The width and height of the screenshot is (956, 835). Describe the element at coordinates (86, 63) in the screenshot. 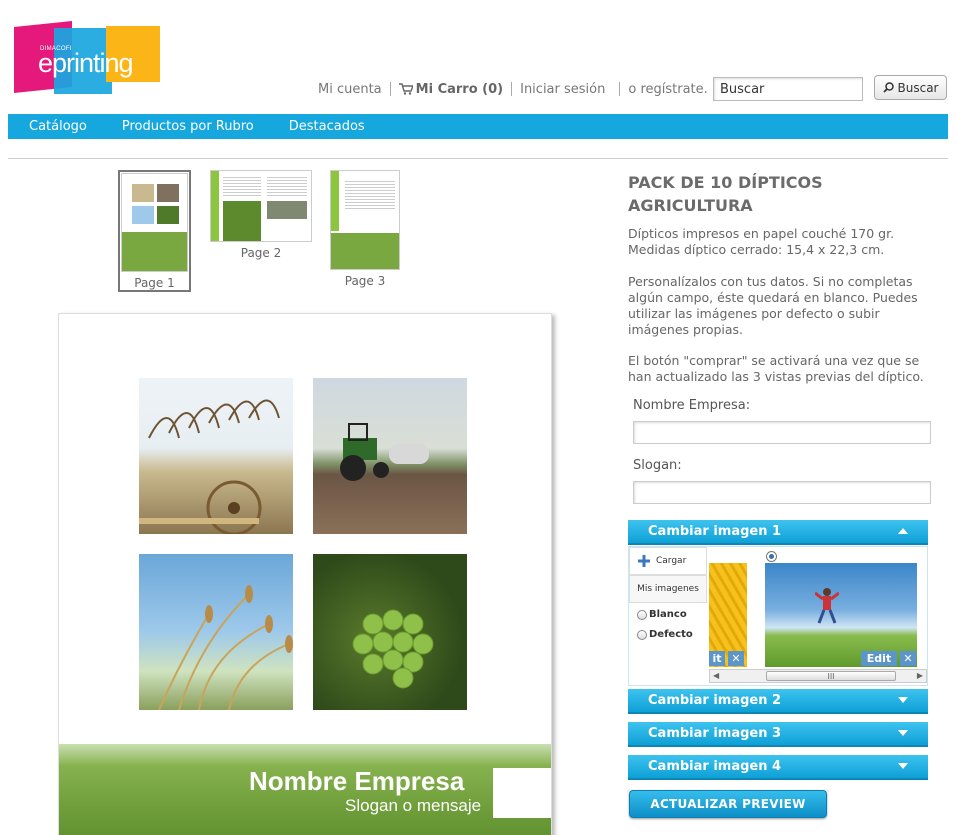

I see `logo-text: eprinting` at that location.